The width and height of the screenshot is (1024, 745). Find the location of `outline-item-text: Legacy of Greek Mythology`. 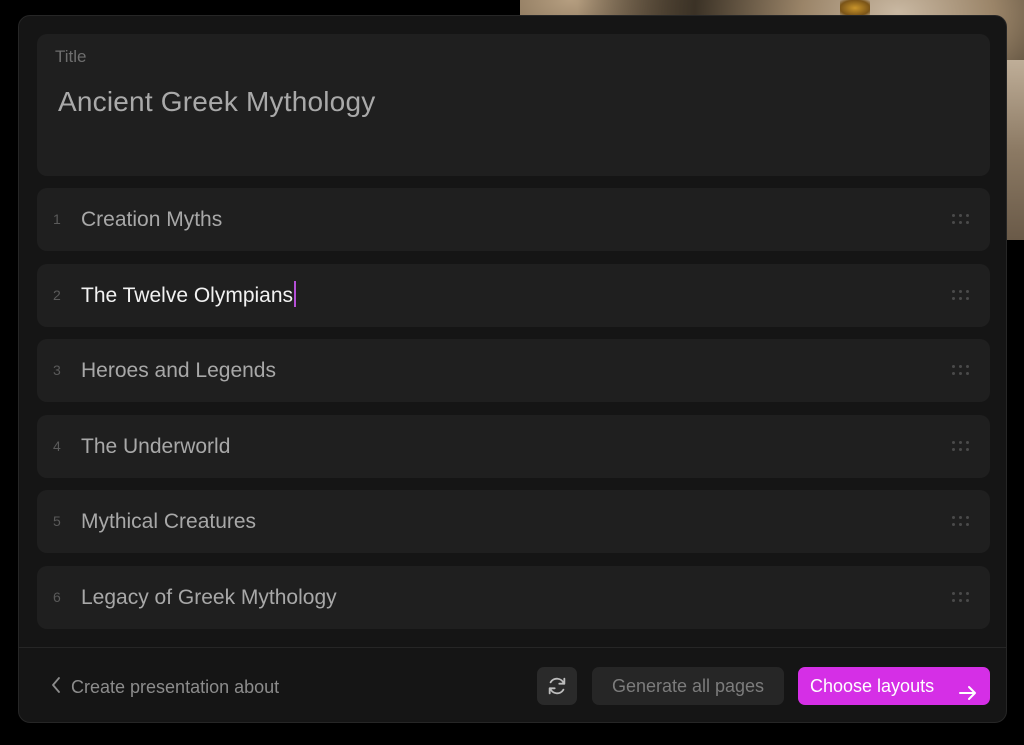

outline-item-text: Legacy of Greek Mythology is located at coordinates (209, 597).